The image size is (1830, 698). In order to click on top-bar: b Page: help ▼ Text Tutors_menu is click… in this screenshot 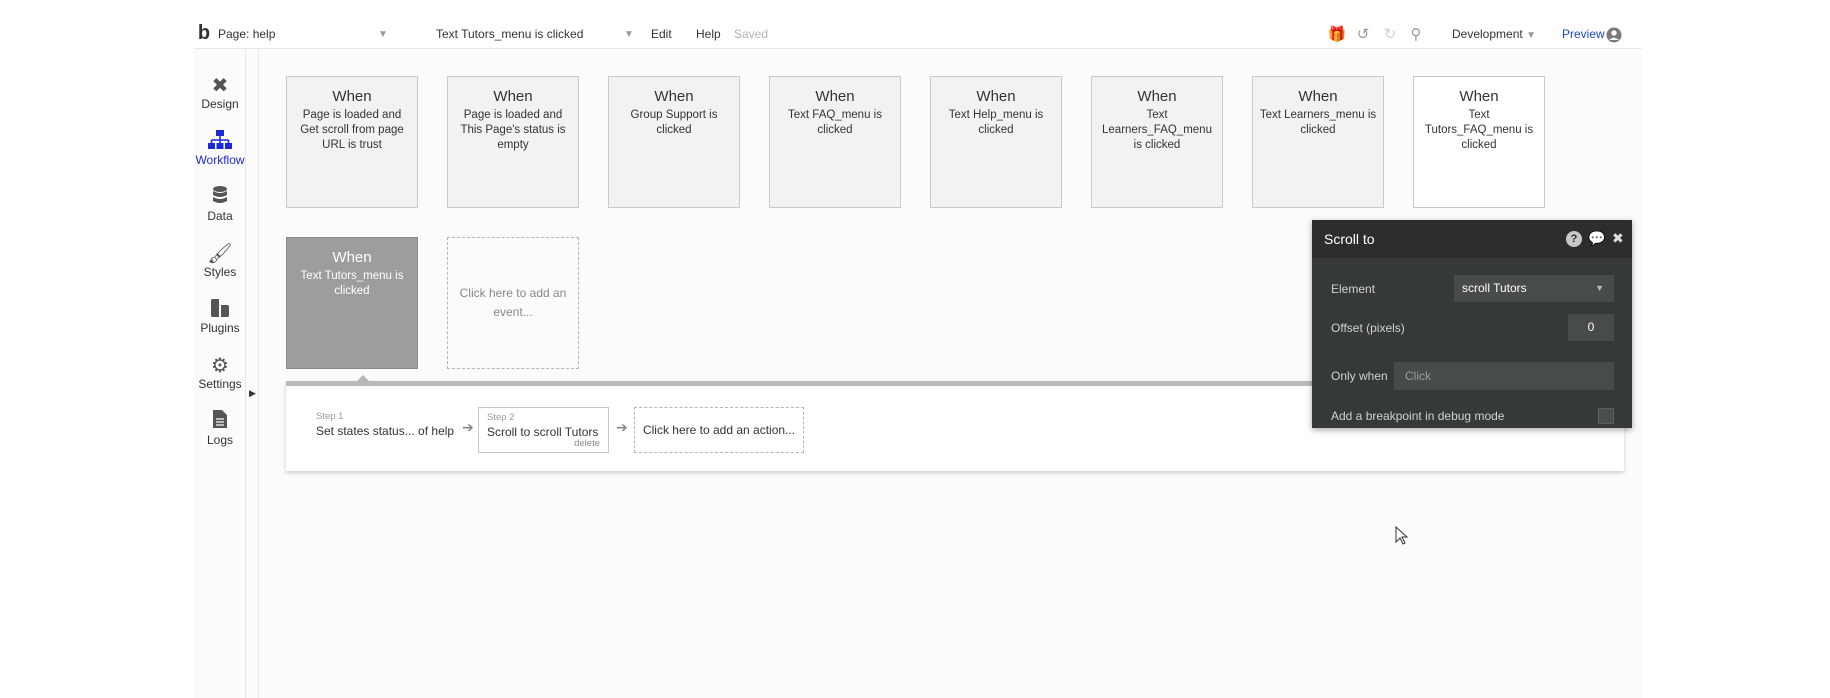, I will do `click(918, 34)`.